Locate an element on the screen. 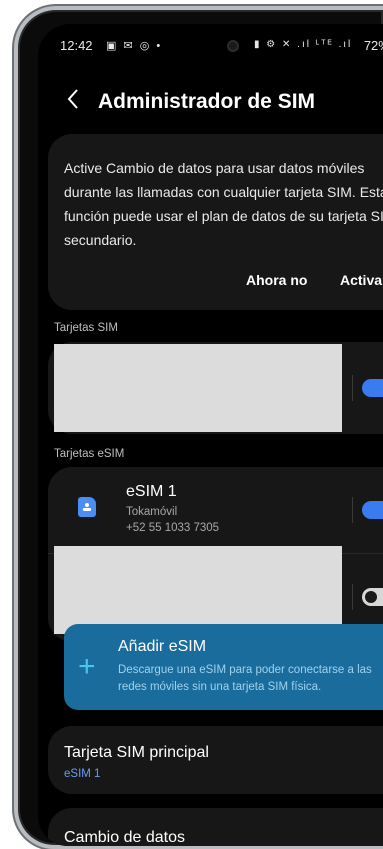 The width and height of the screenshot is (383, 849). back-button is located at coordinates (77, 103).